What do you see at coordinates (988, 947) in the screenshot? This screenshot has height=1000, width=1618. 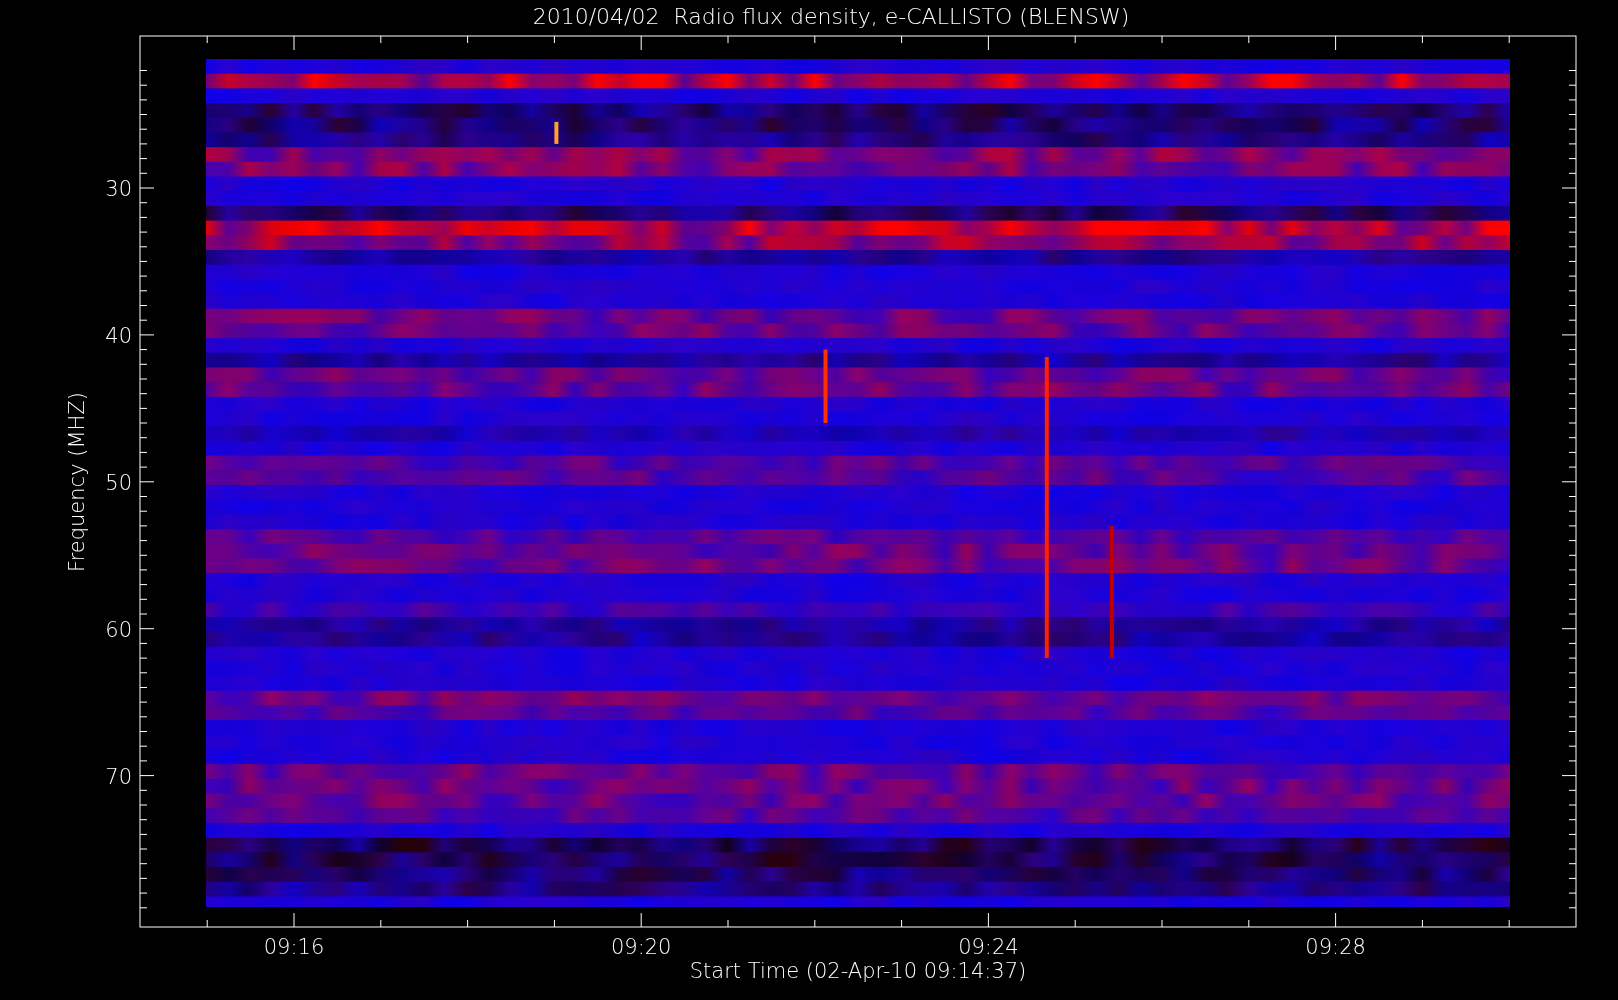 I see `x-tick-label: 09:24` at bounding box center [988, 947].